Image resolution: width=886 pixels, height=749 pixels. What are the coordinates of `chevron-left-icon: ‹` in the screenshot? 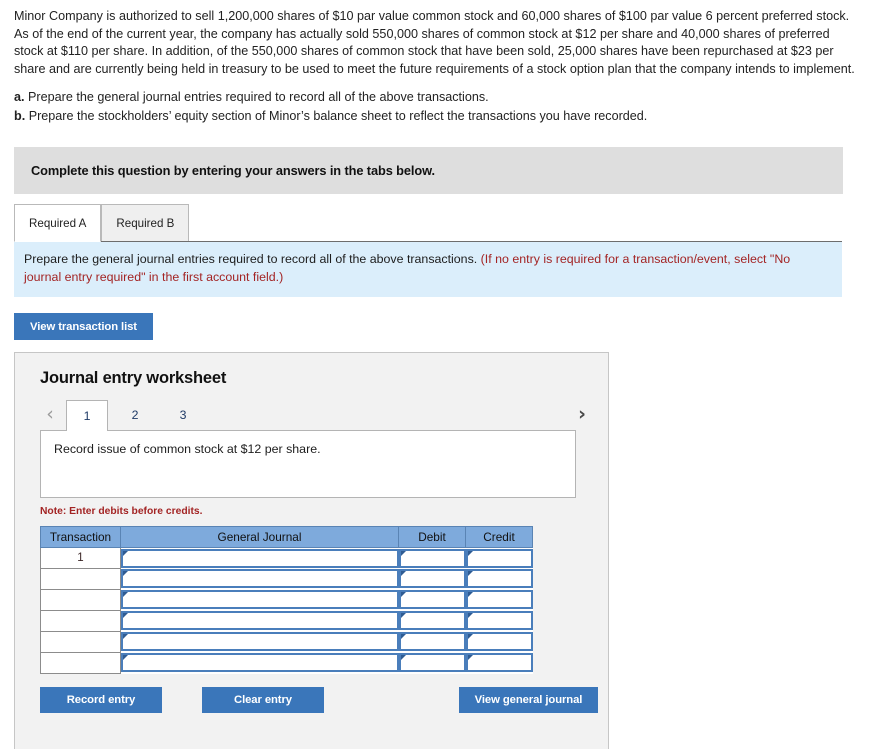 It's located at (50, 415).